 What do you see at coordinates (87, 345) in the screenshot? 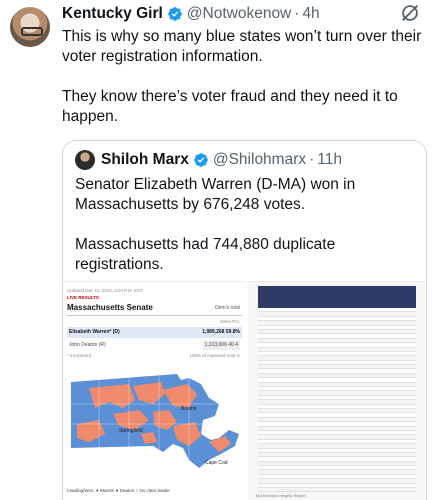
I see `candidate-name: John Deaton (R)` at bounding box center [87, 345].